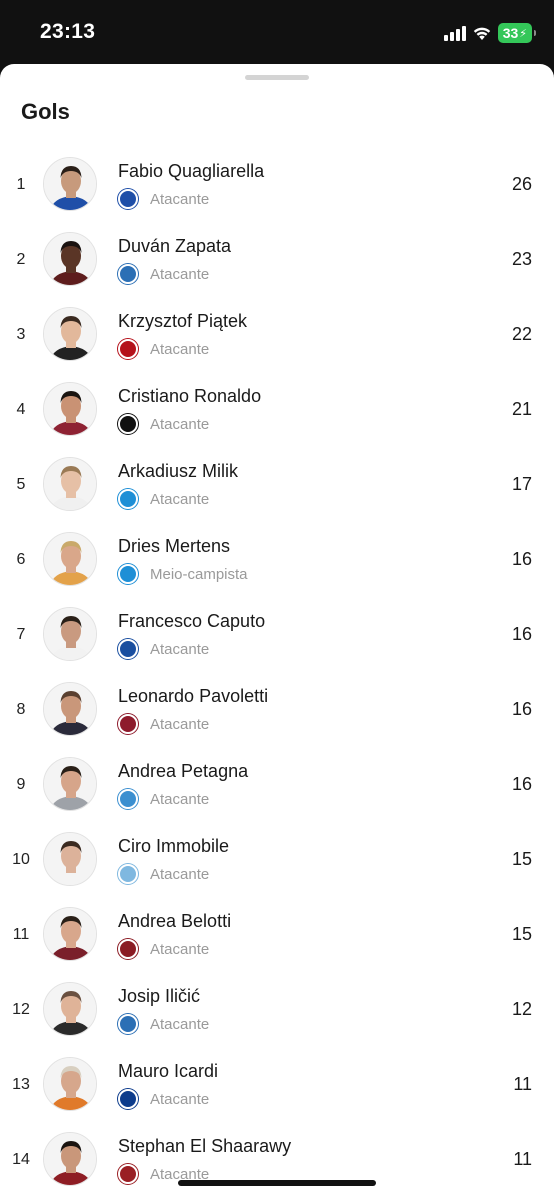 The width and height of the screenshot is (554, 1199). What do you see at coordinates (521, 484) in the screenshot?
I see `player-goals: 17` at bounding box center [521, 484].